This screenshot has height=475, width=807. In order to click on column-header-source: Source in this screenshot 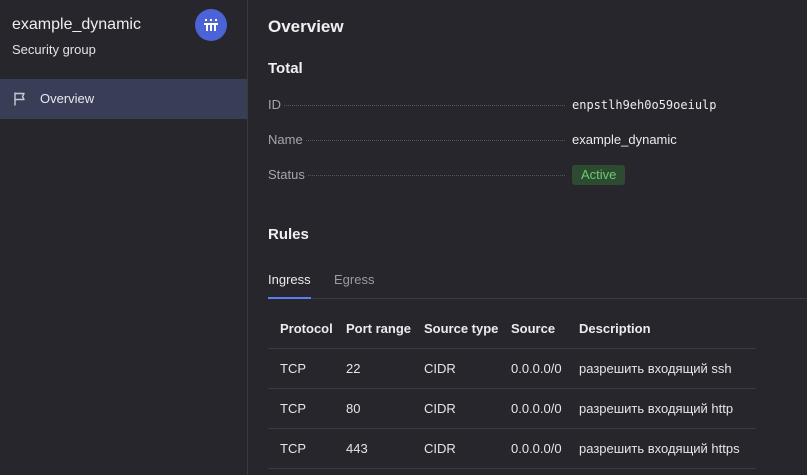, I will do `click(533, 329)`.